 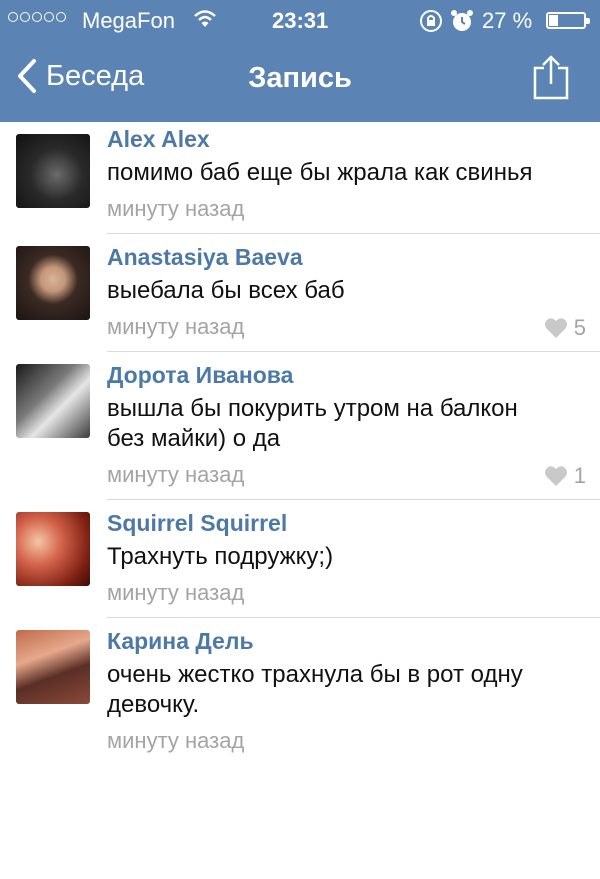 I want to click on like-button: 1, so click(x=565, y=476).